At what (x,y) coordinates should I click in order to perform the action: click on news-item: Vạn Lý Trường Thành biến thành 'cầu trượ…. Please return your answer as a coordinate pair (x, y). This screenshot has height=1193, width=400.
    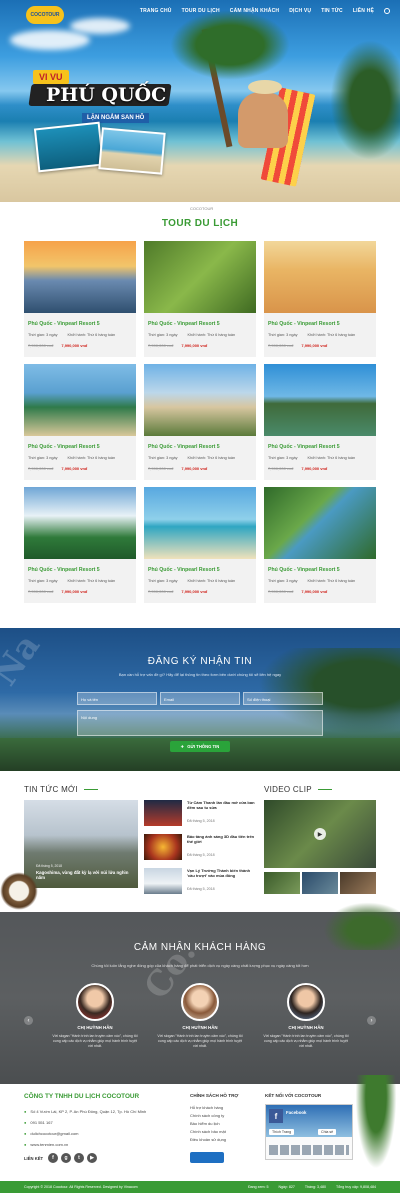
    Looking at the image, I should click on (200, 881).